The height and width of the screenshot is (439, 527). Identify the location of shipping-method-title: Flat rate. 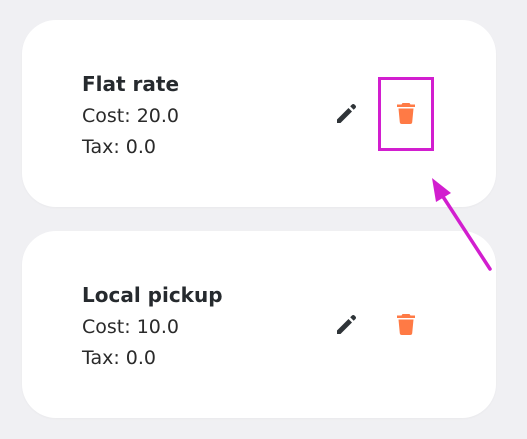
(131, 84).